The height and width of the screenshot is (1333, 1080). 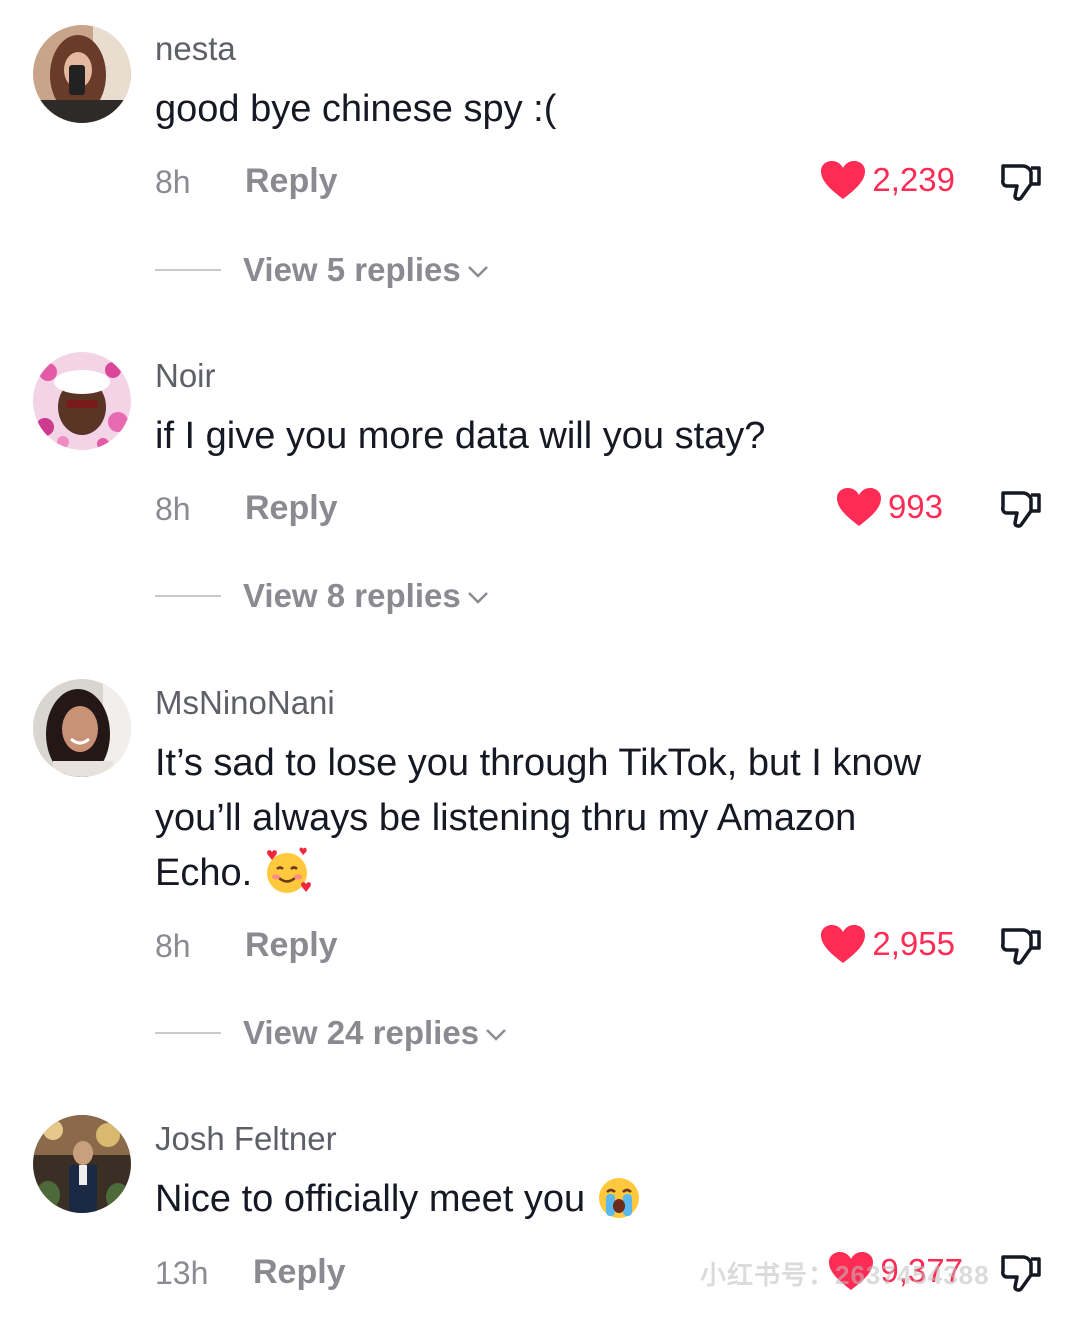 I want to click on view-replies-button: View 24 replies, so click(x=331, y=1033).